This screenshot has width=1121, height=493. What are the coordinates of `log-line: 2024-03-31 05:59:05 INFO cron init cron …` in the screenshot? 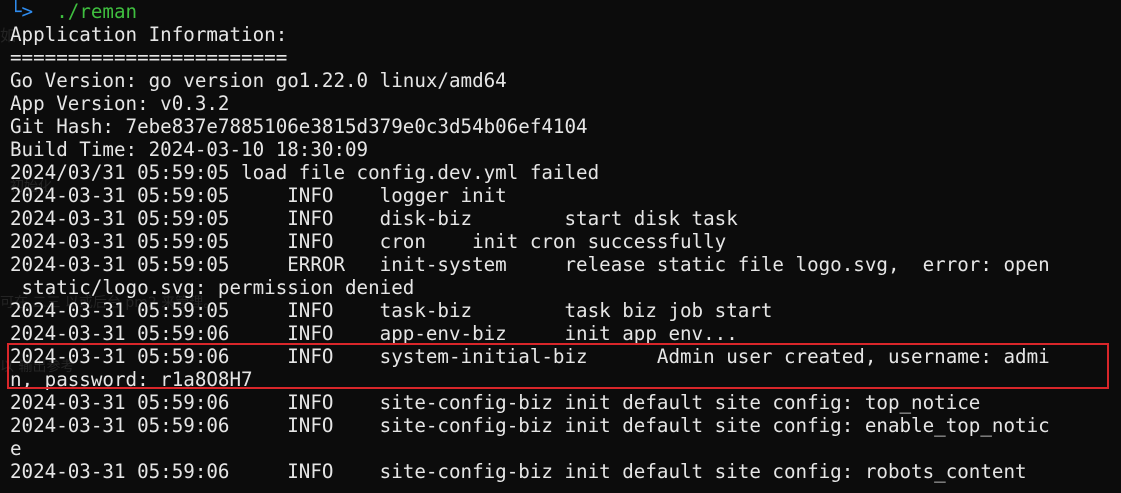 It's located at (368, 241).